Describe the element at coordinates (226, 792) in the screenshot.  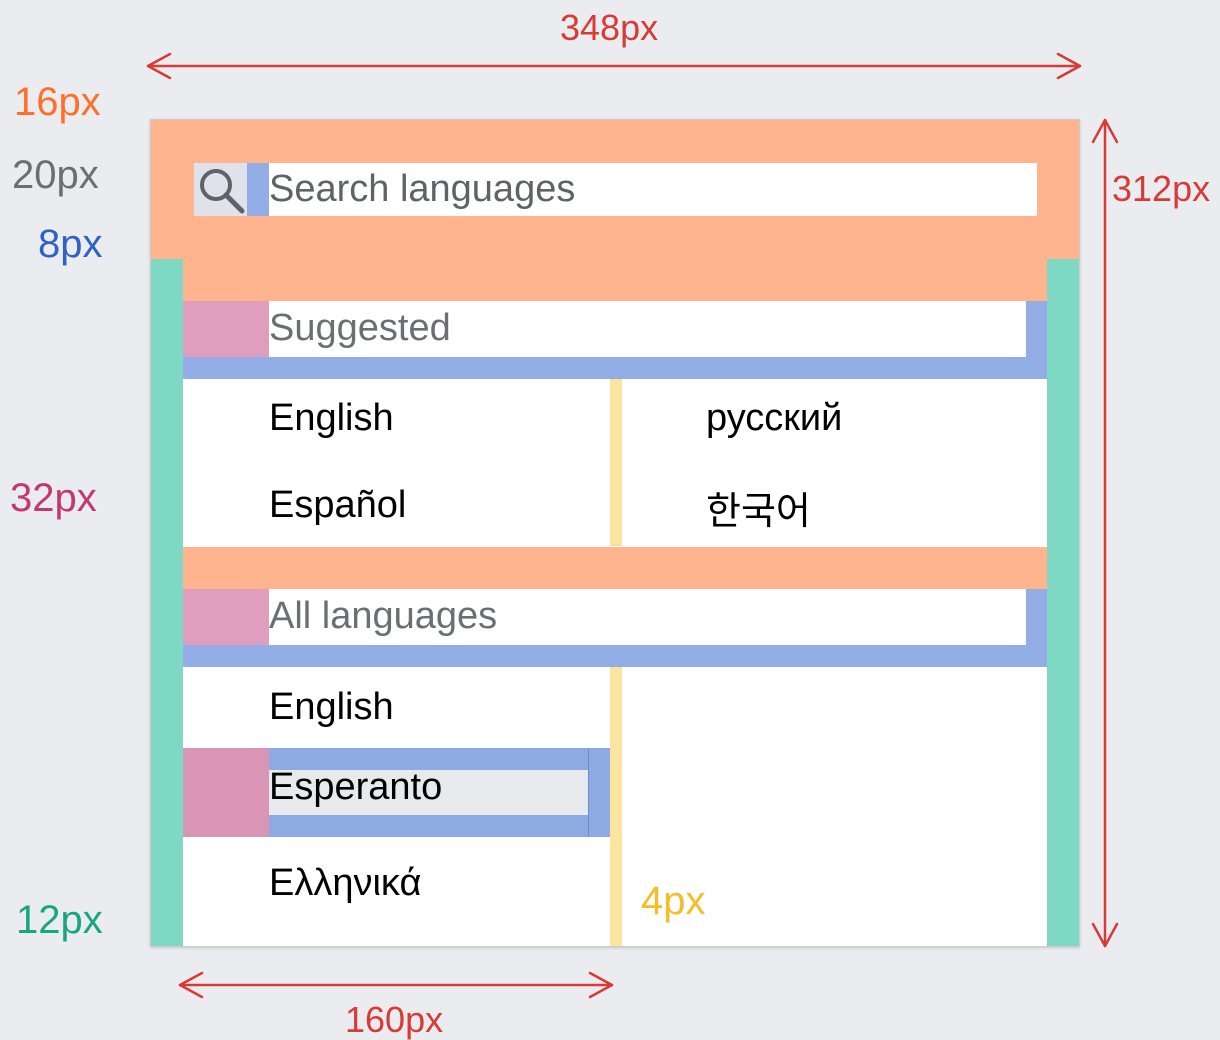
I see `item-indent` at that location.